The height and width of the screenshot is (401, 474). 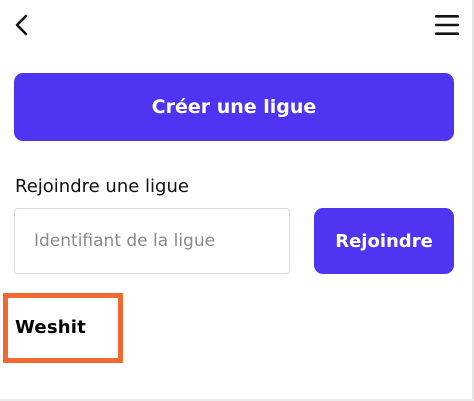 I want to click on chevron-left-icon, so click(x=21, y=25).